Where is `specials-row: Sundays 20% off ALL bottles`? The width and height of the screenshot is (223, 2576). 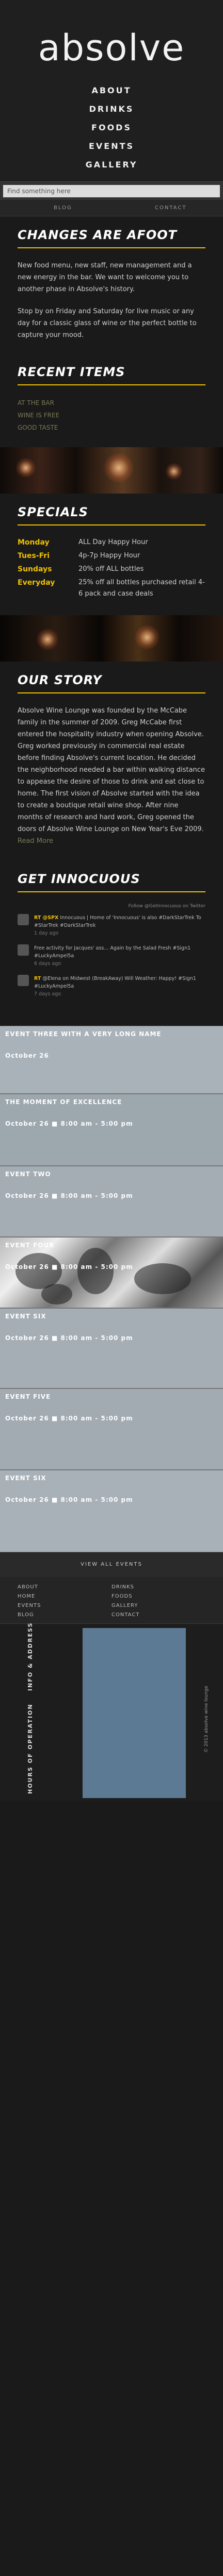 specials-row: Sundays 20% off ALL bottles is located at coordinates (111, 569).